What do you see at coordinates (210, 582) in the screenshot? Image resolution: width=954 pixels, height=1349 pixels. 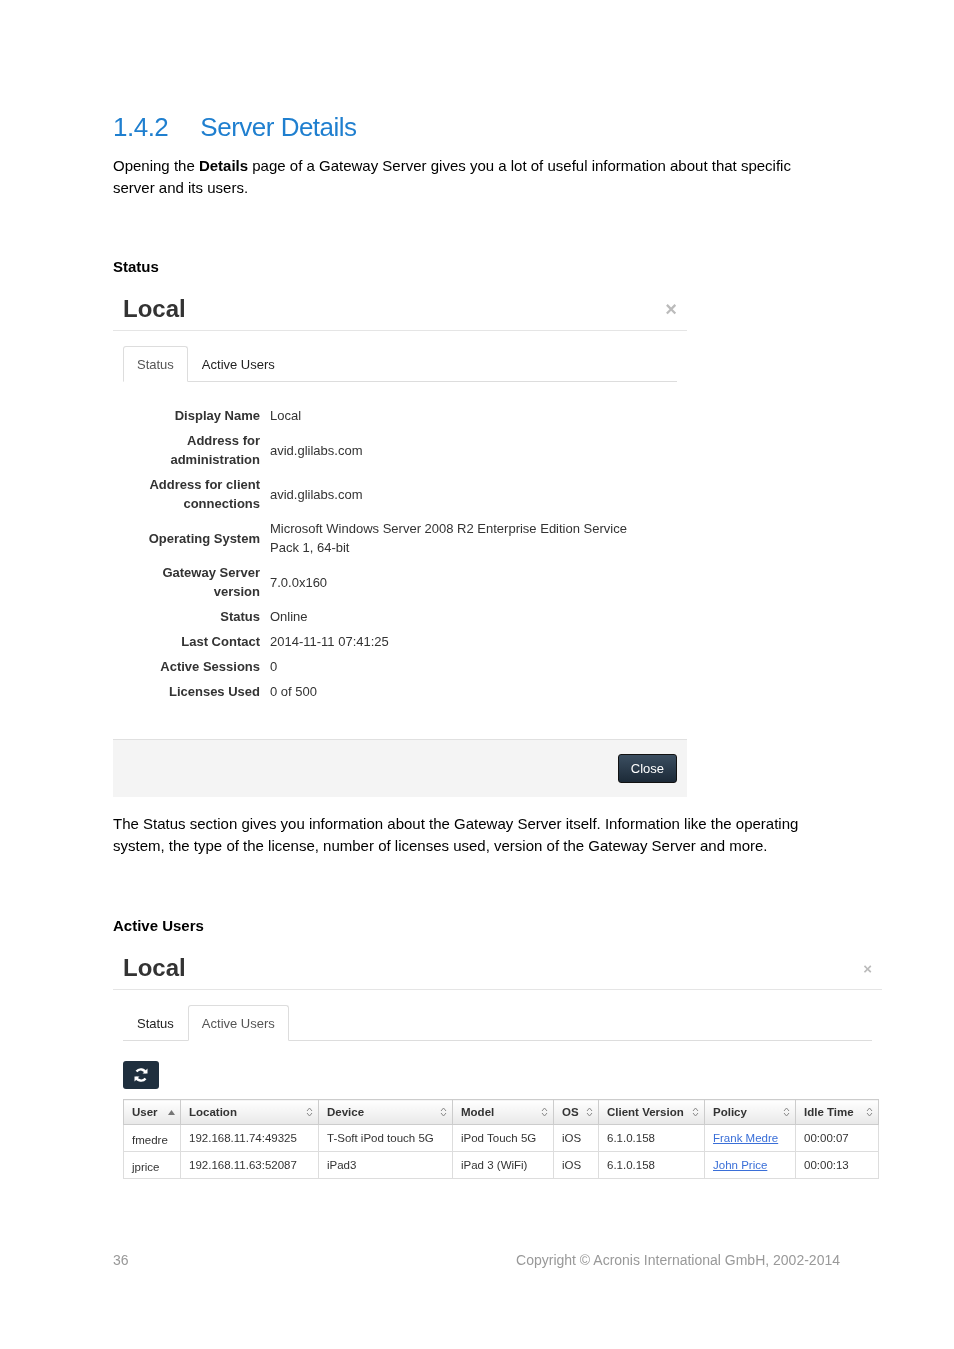 I see `field-label: Gateway Server version` at bounding box center [210, 582].